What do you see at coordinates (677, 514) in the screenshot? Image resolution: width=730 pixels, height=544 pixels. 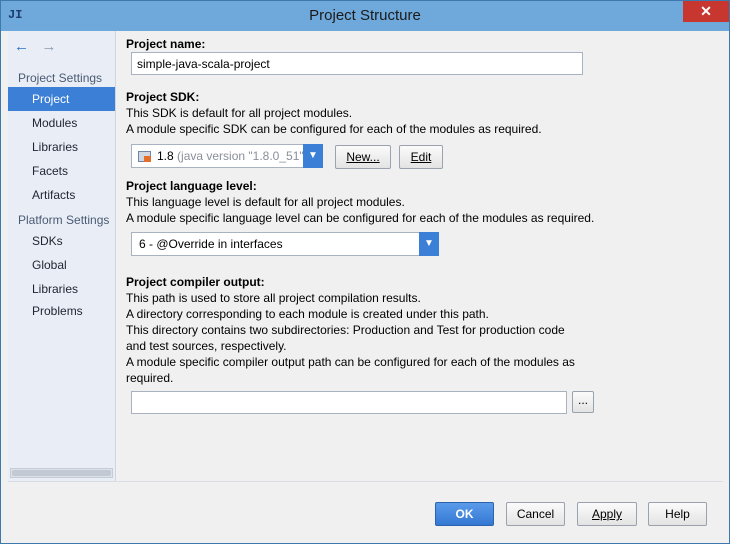 I see `help-button: Help` at bounding box center [677, 514].